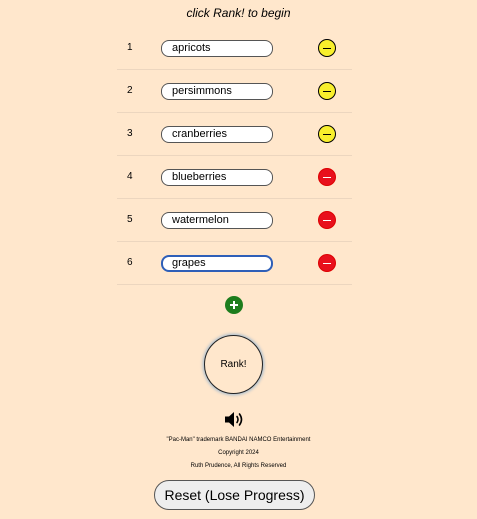 This screenshot has height=519, width=477. Describe the element at coordinates (234, 495) in the screenshot. I see `reset-button: Reset (Lose Progress)` at that location.